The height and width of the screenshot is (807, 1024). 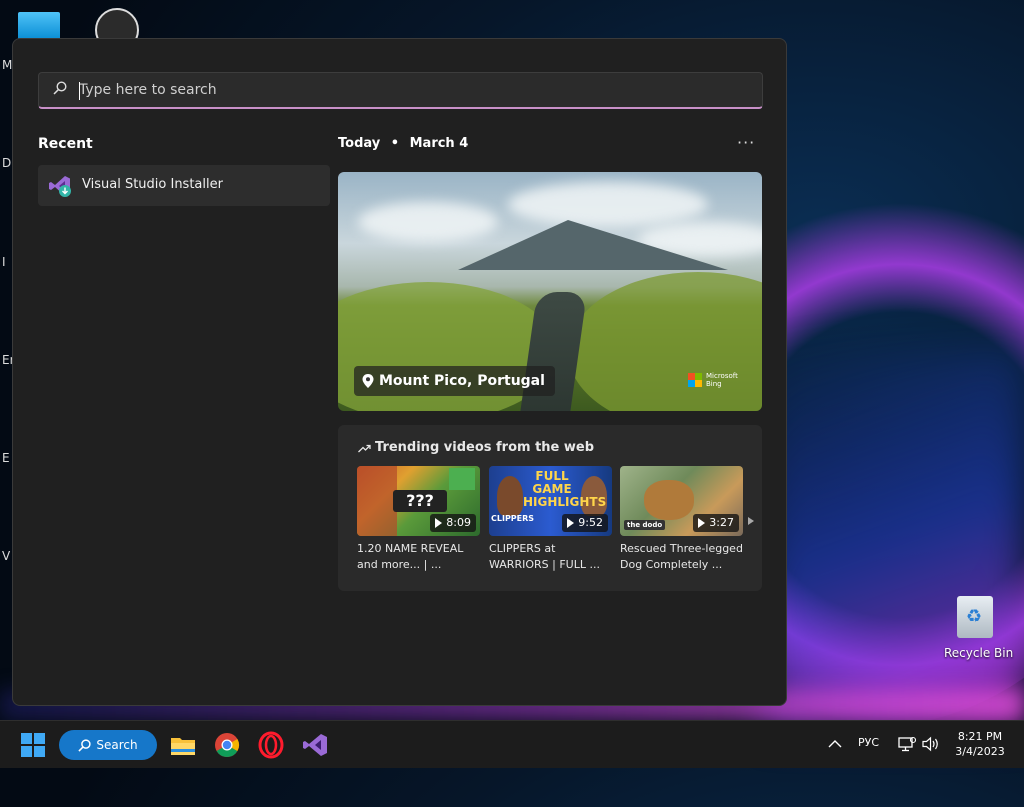 What do you see at coordinates (485, 447) in the screenshot?
I see `trending-title-text: Trending videos from the web` at bounding box center [485, 447].